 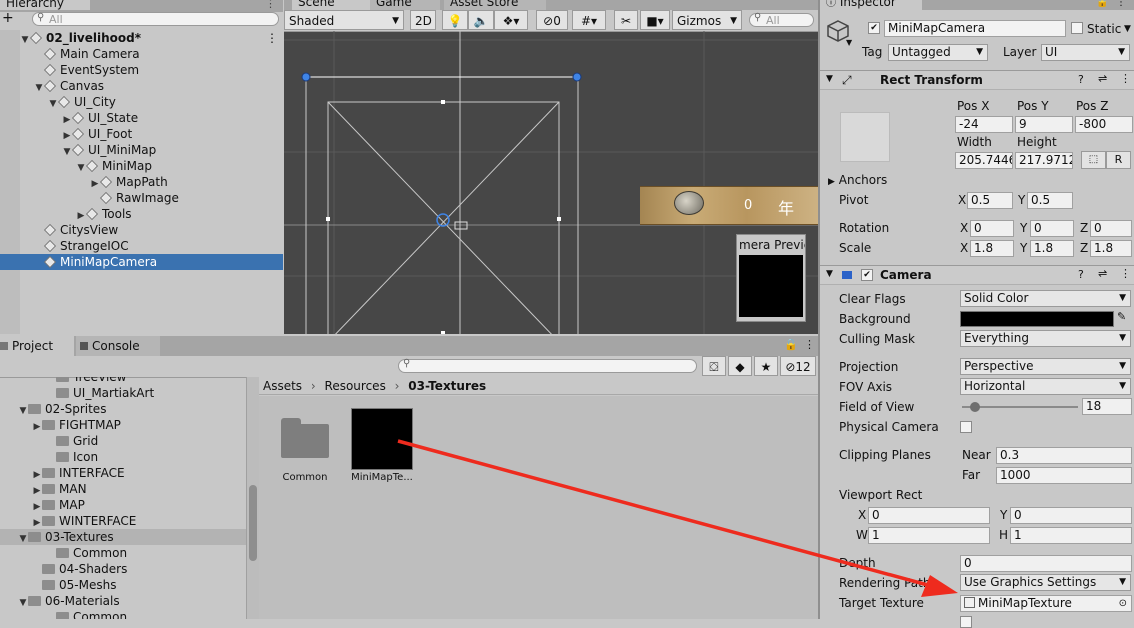 I want to click on physical-camera-checkbox, so click(x=966, y=427).